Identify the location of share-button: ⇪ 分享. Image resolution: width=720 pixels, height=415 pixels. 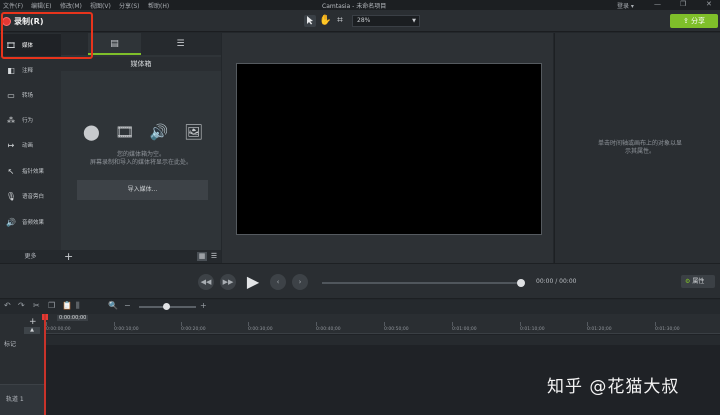
(694, 21).